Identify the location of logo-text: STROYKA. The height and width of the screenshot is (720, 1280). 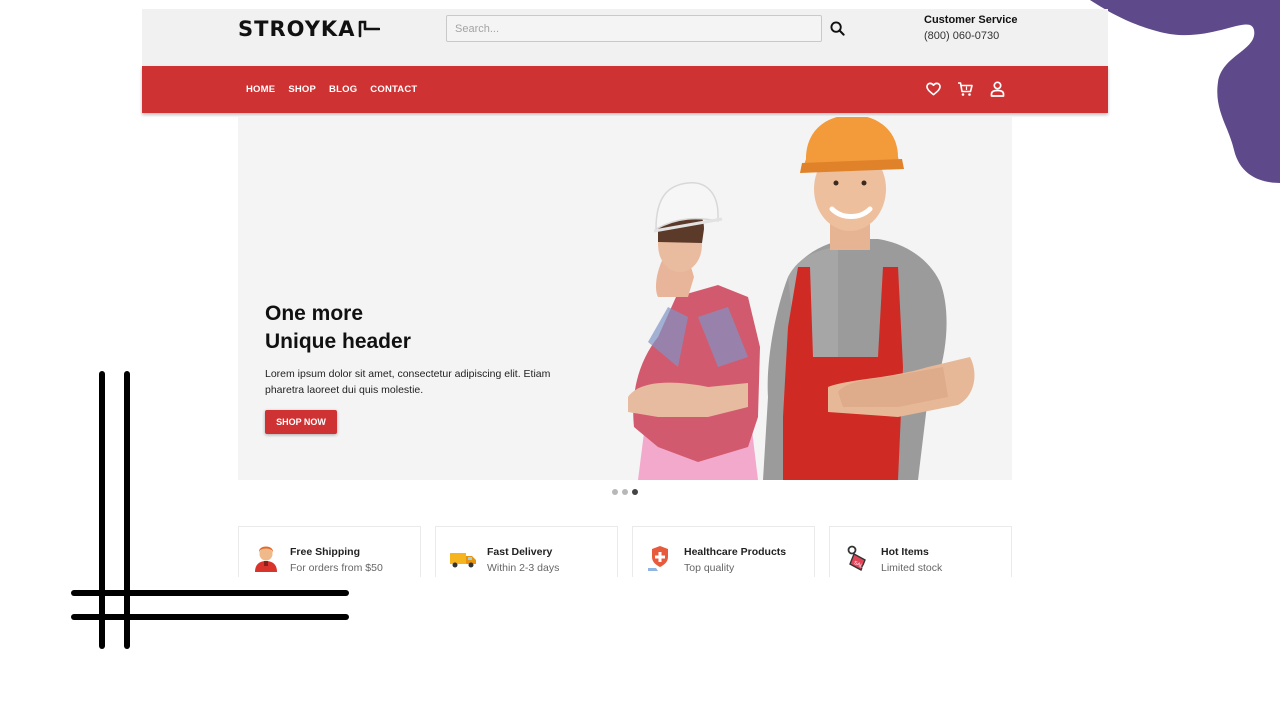
(297, 29).